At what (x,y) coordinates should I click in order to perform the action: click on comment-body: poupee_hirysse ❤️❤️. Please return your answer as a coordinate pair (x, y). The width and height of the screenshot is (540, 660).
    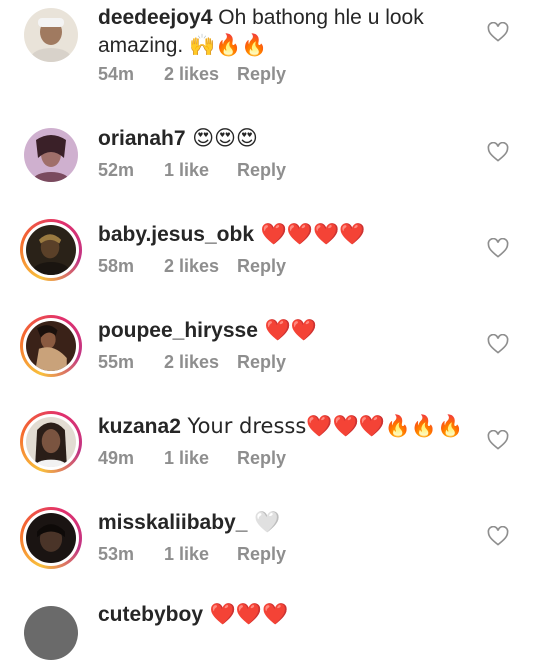
    Looking at the image, I should click on (288, 330).